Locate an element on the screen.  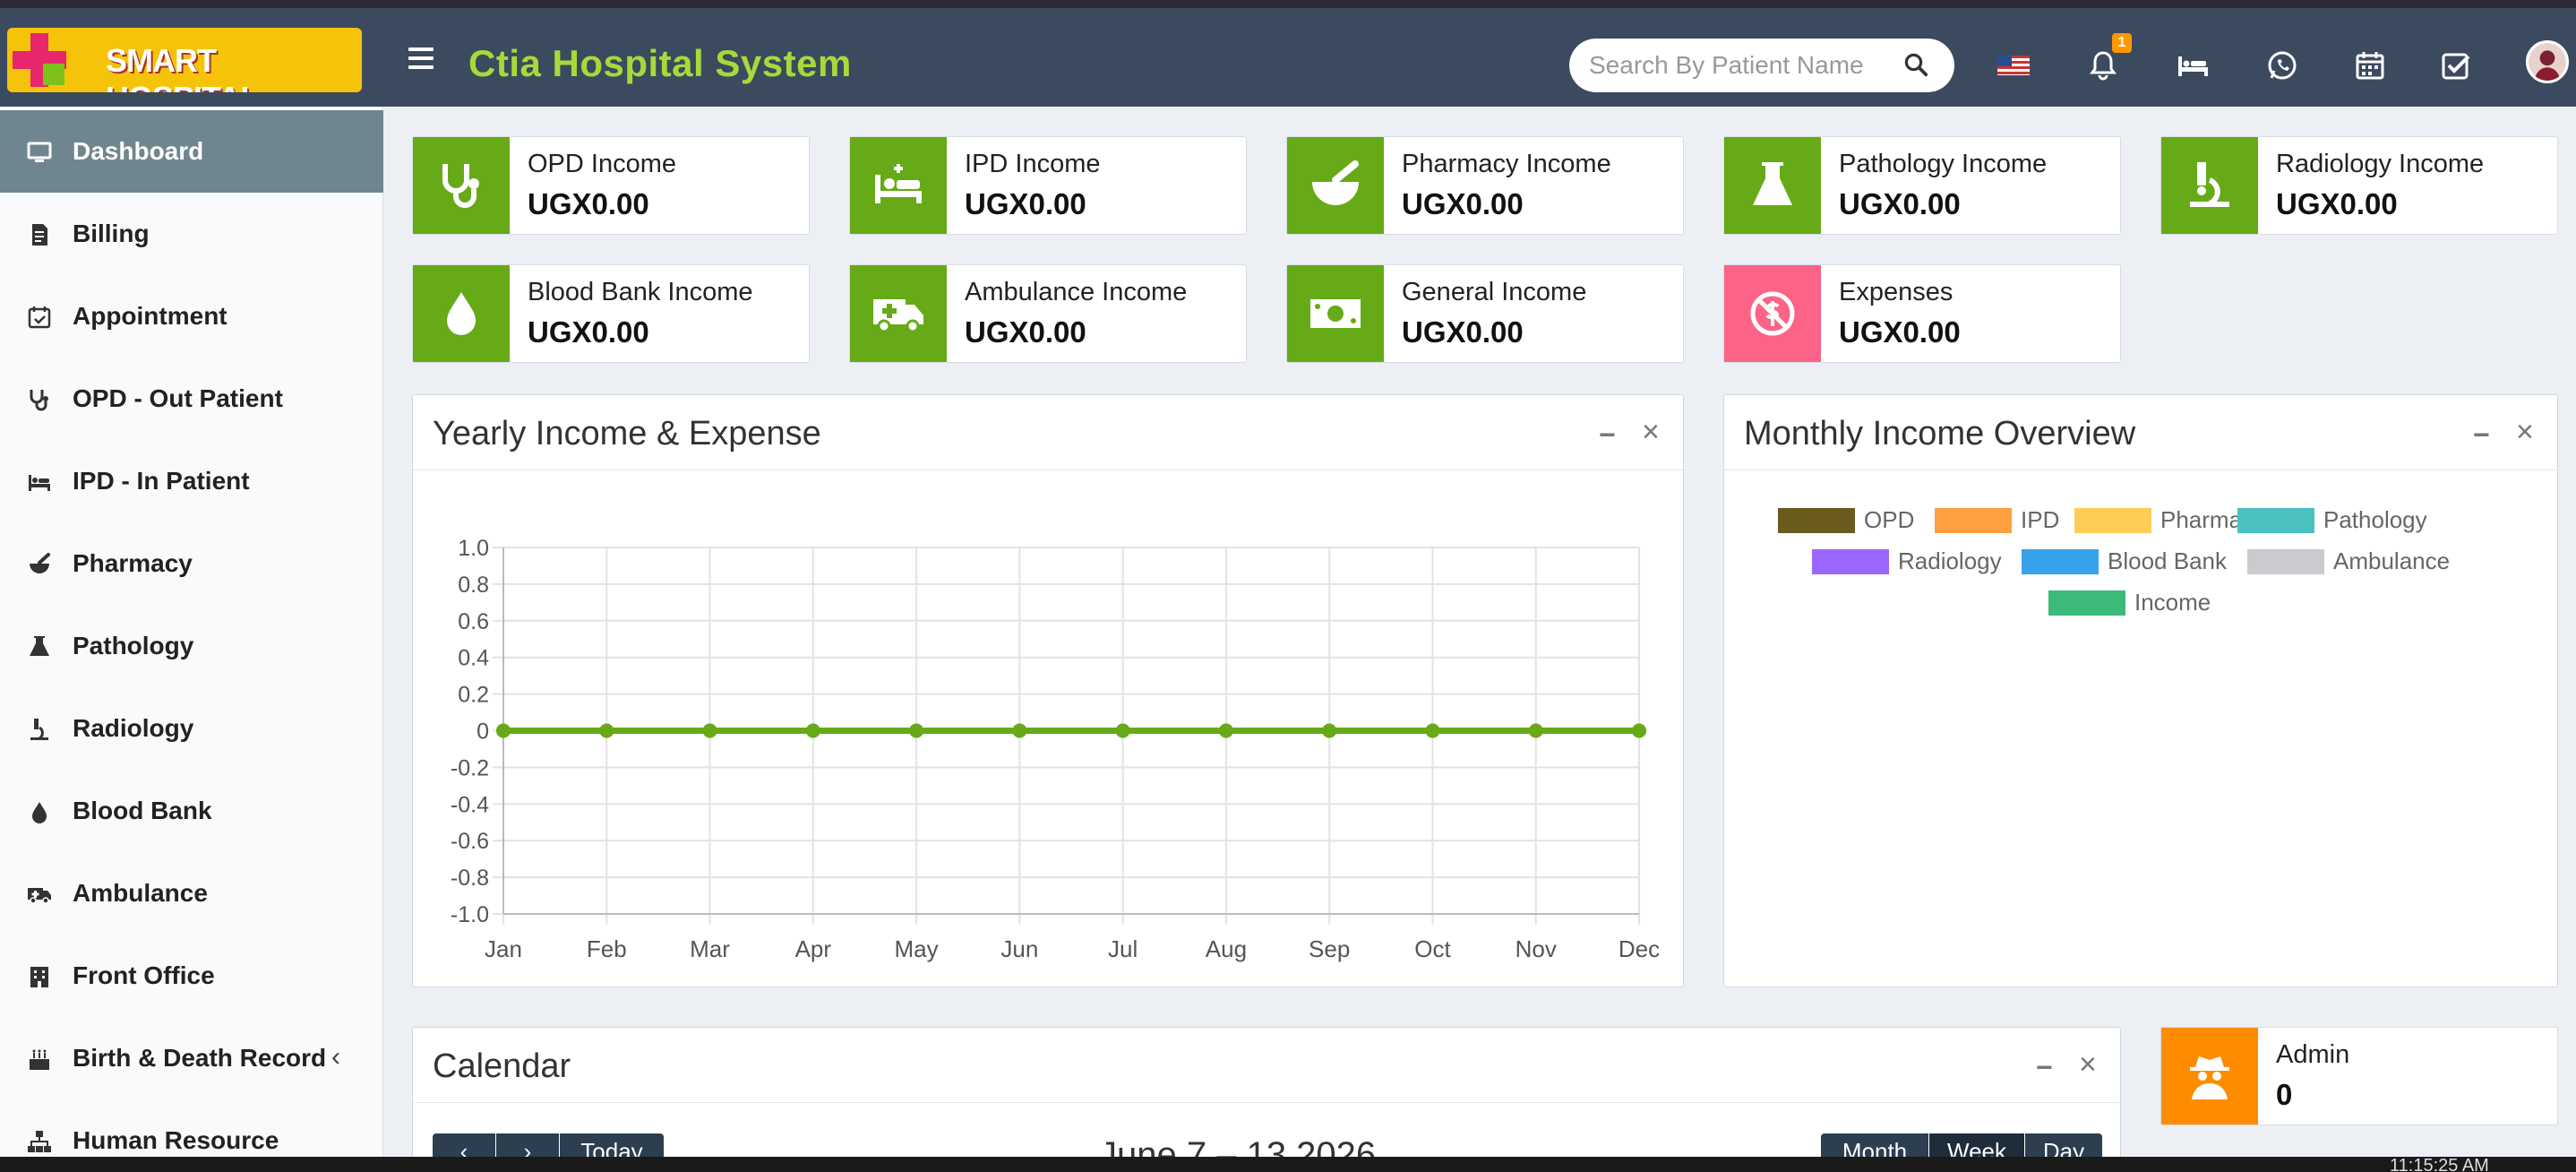
sidebar-item-pharmacy: Pharmacy is located at coordinates (191, 563).